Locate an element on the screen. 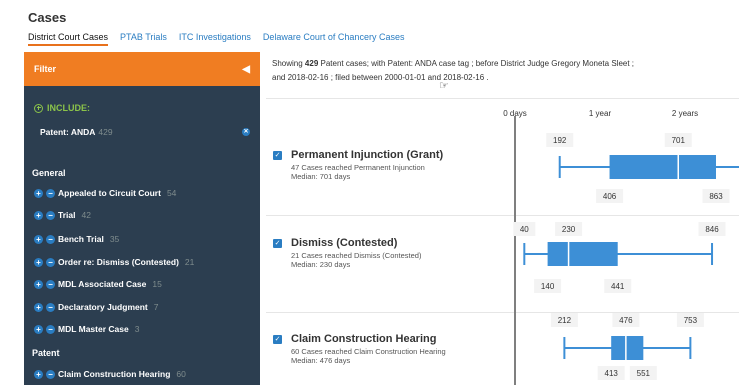 The width and height of the screenshot is (739, 385). value-label: 212 is located at coordinates (565, 320).